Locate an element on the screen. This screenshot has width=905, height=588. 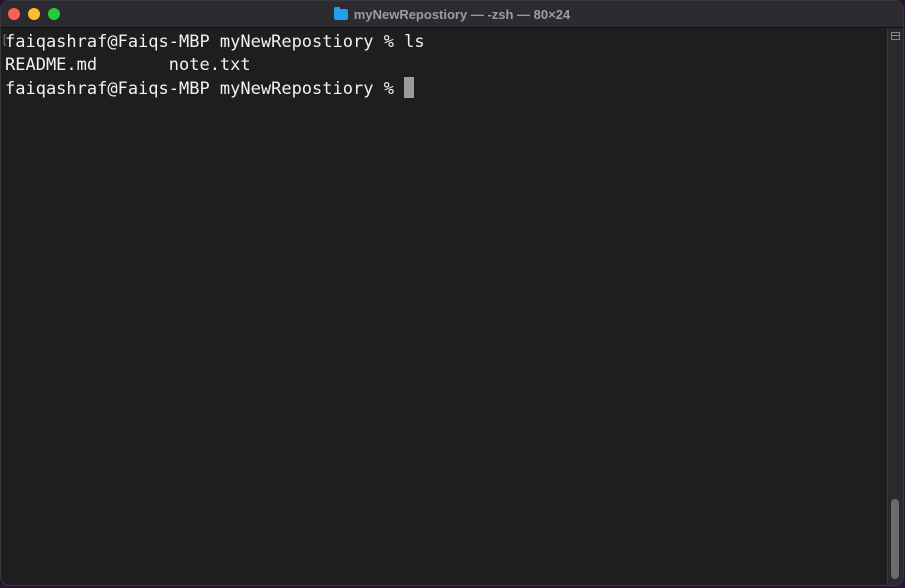
cursor is located at coordinates (409, 87).